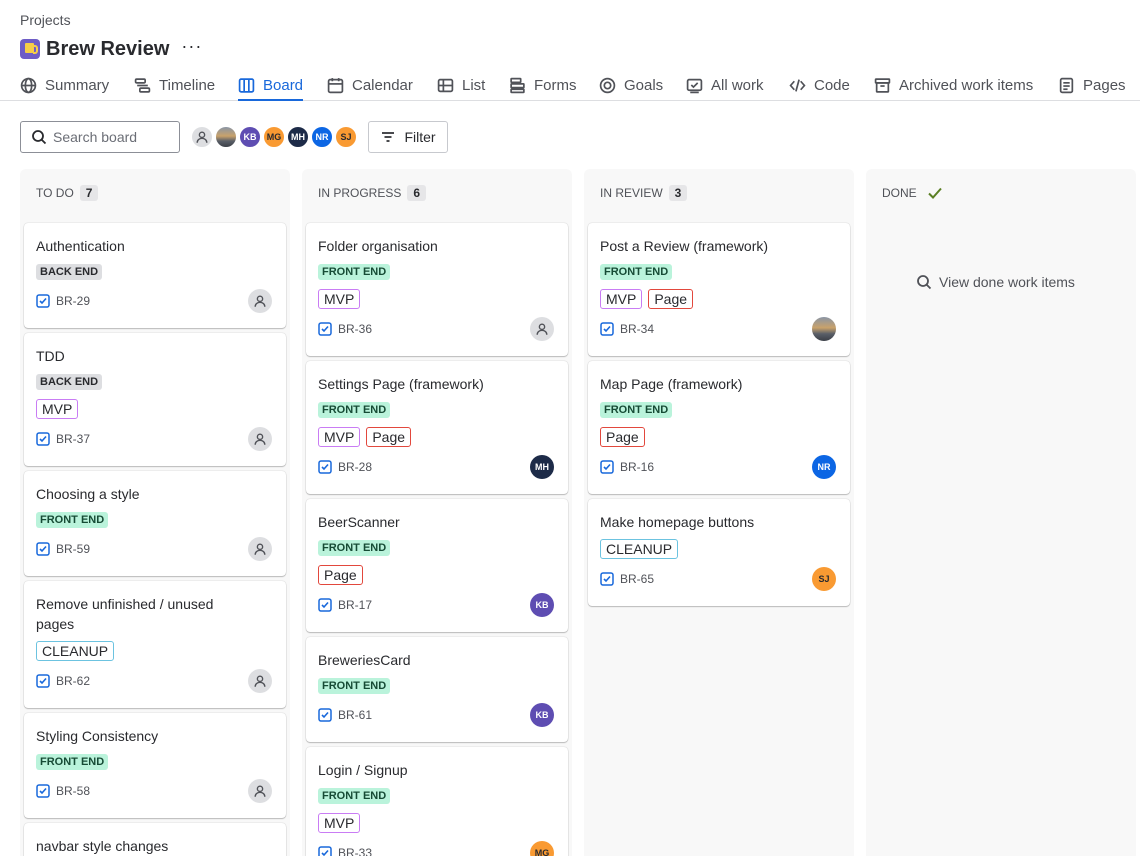 This screenshot has width=1140, height=856. Describe the element at coordinates (155, 399) in the screenshot. I see `work-item-card: TDD BACK END MVP BR-37` at that location.